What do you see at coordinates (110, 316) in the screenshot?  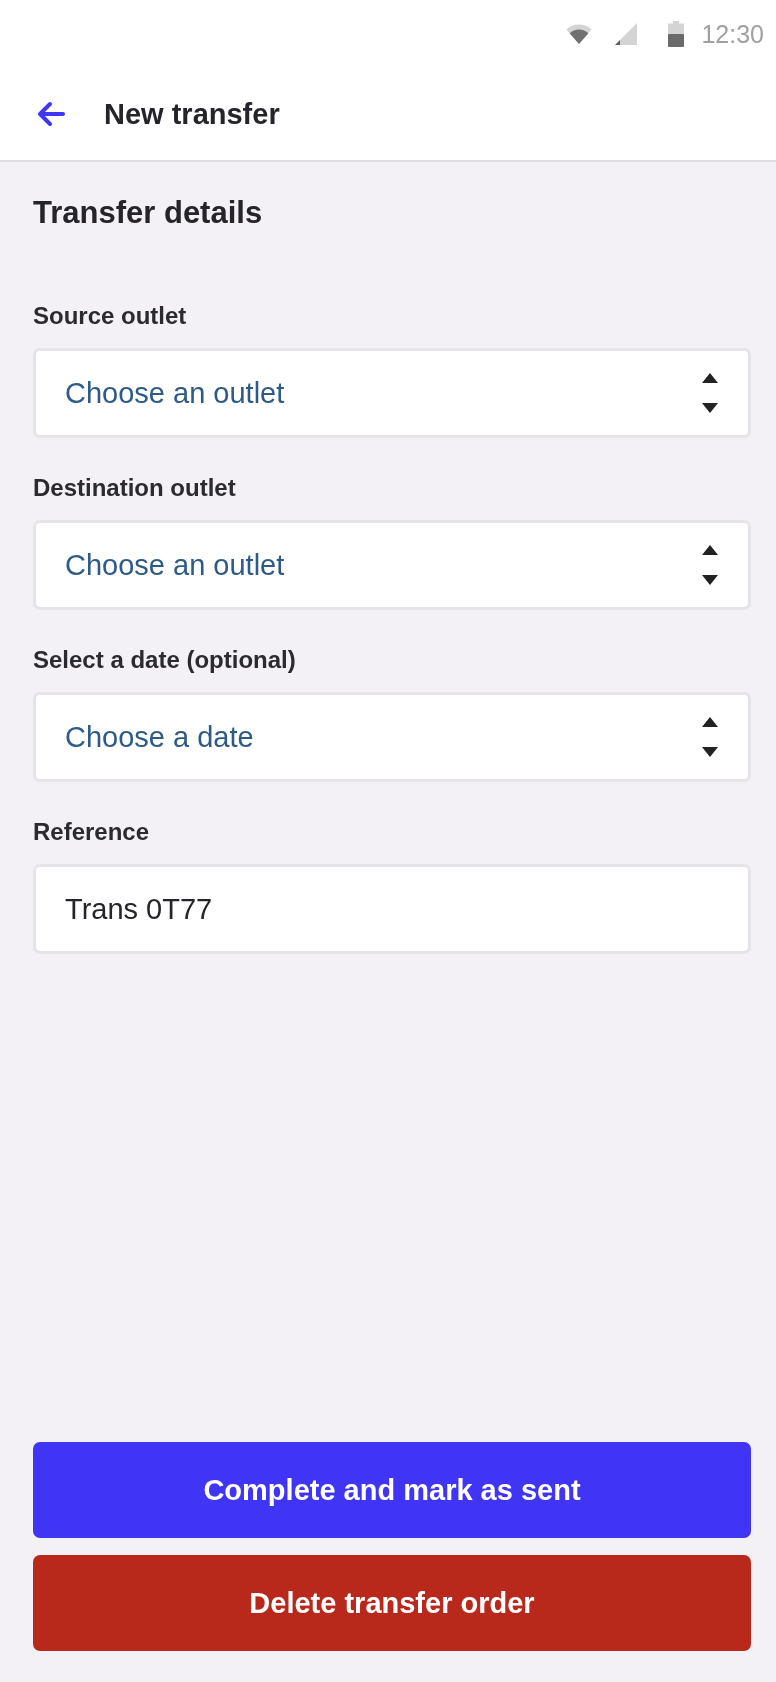 I see `field-label: Source outlet` at bounding box center [110, 316].